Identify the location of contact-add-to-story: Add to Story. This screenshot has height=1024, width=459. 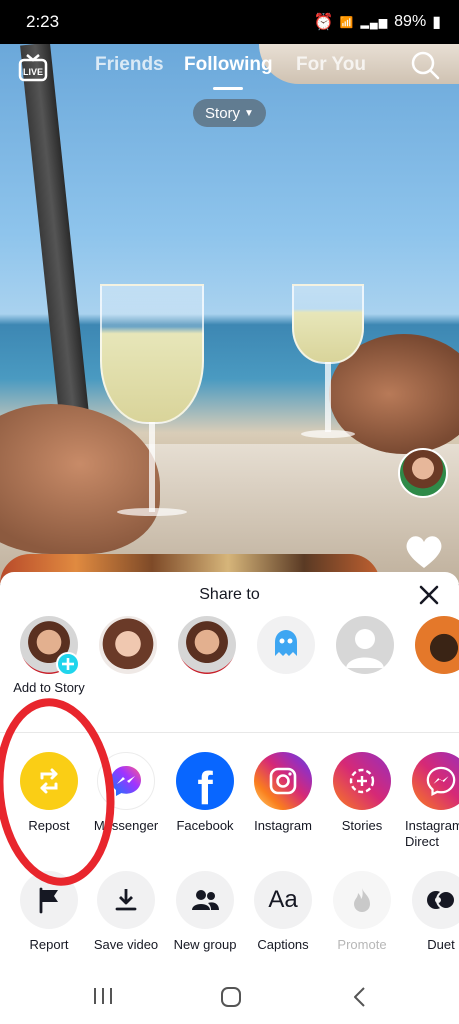
(49, 655).